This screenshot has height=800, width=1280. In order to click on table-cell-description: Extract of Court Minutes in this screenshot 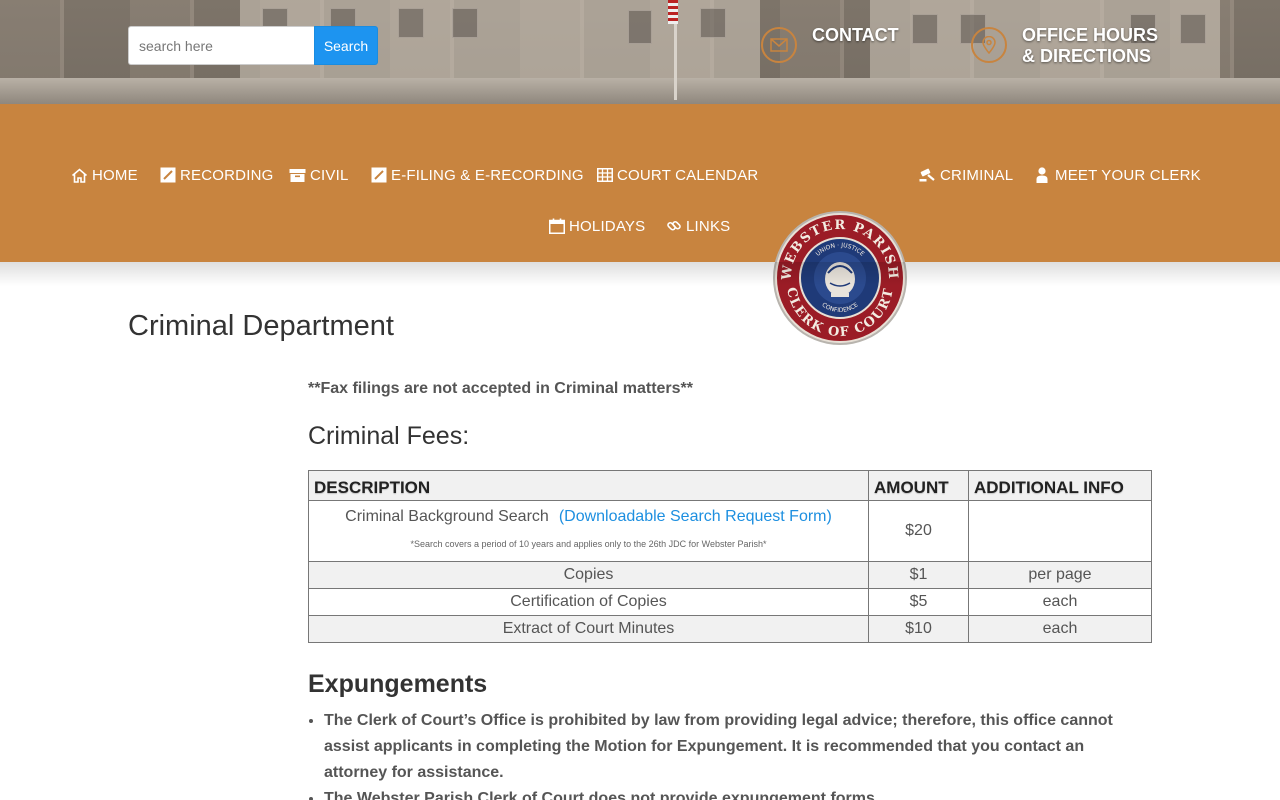, I will do `click(588, 629)`.